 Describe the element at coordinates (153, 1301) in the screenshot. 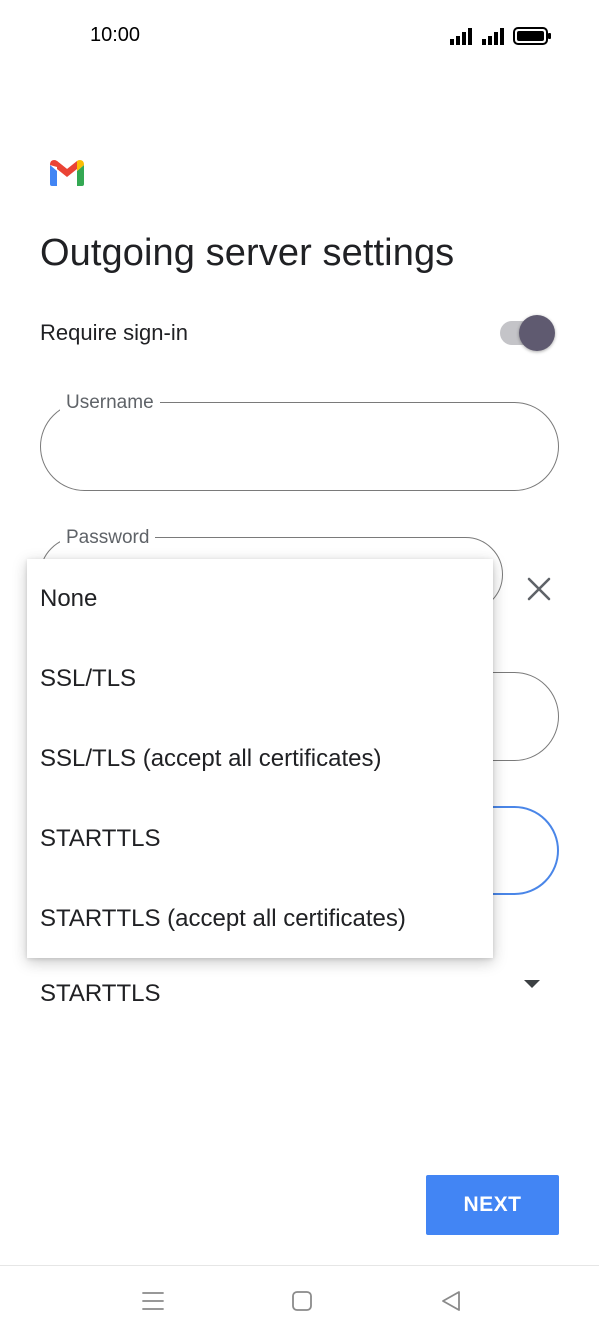

I see `menu-icon` at that location.